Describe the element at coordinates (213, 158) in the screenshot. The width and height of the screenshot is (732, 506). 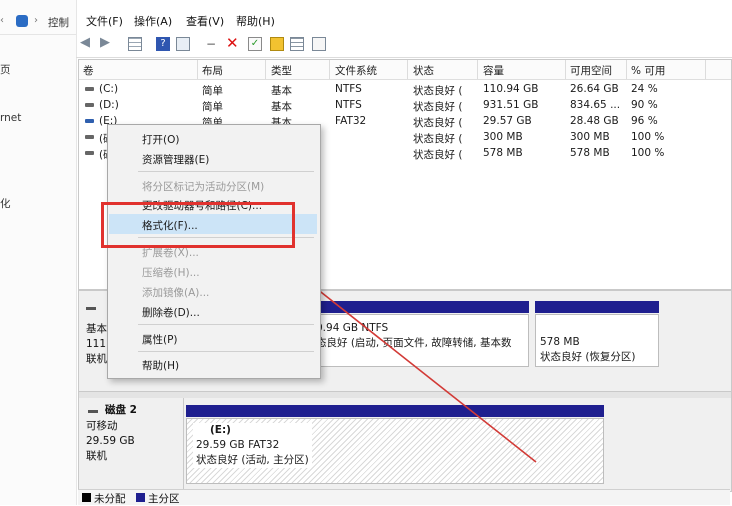
I see `menu-item-explorer: 资源管理器(E)` at that location.